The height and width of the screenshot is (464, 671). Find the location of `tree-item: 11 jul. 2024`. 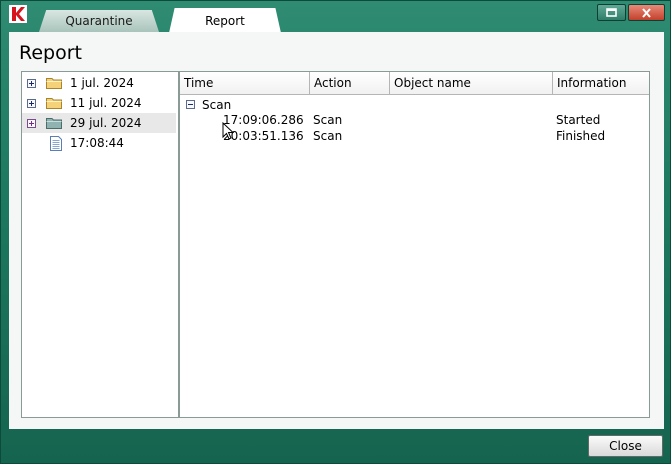

tree-item: 11 jul. 2024 is located at coordinates (99, 103).